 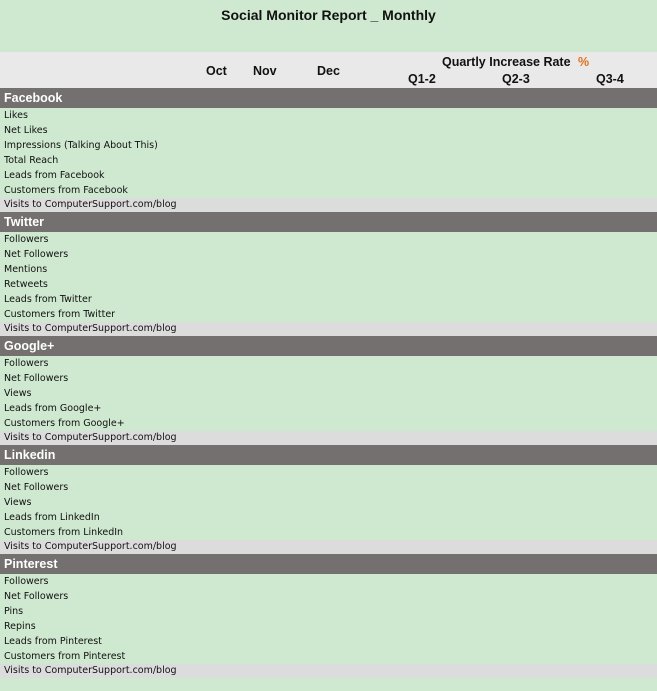 I want to click on section-header-google-plus: Google+, so click(x=328, y=346).